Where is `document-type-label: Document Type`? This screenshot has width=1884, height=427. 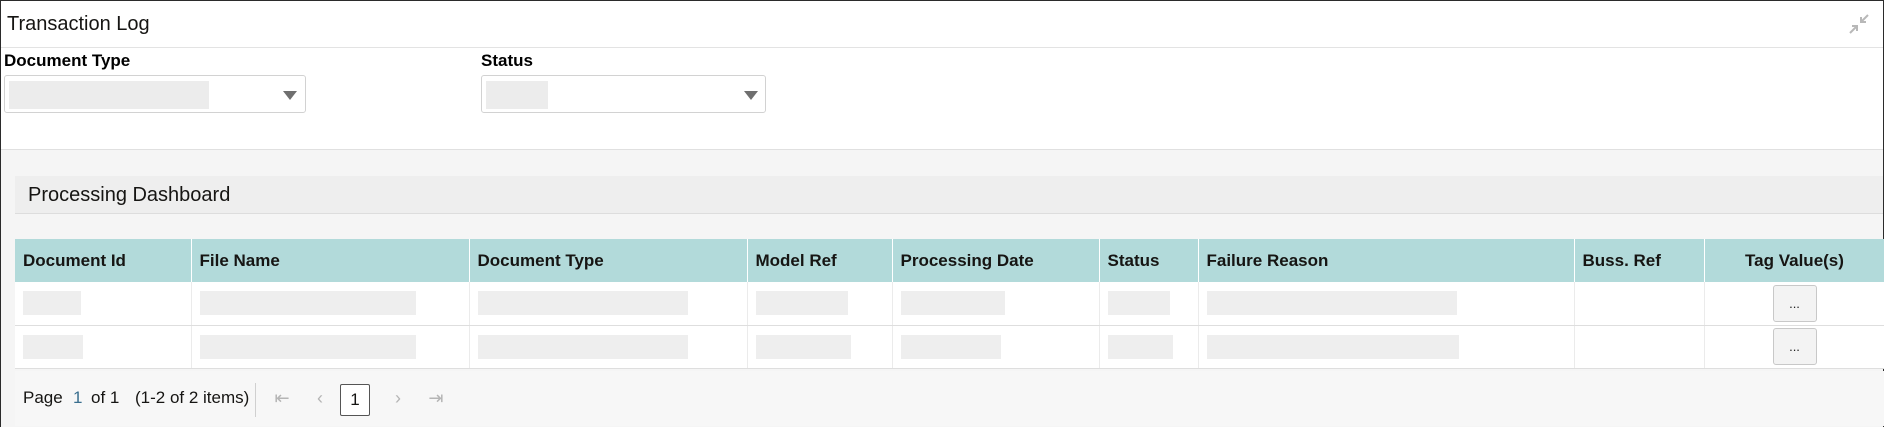
document-type-label: Document Type is located at coordinates (67, 60).